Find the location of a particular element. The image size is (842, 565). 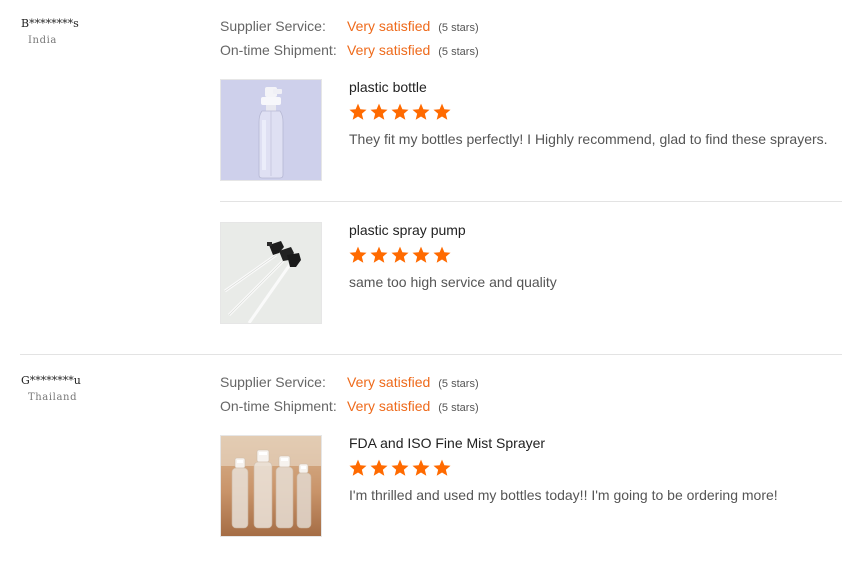

product-title: plastic bottle is located at coordinates (388, 87).